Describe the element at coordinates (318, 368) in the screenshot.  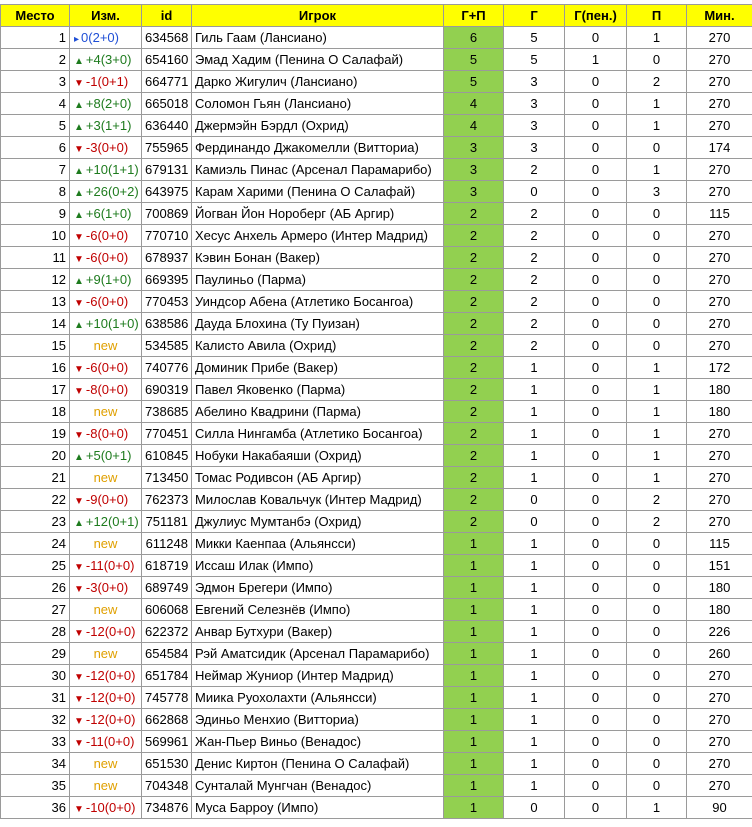
I see `player-cell: Доминик Прибе (Вакер)` at that location.